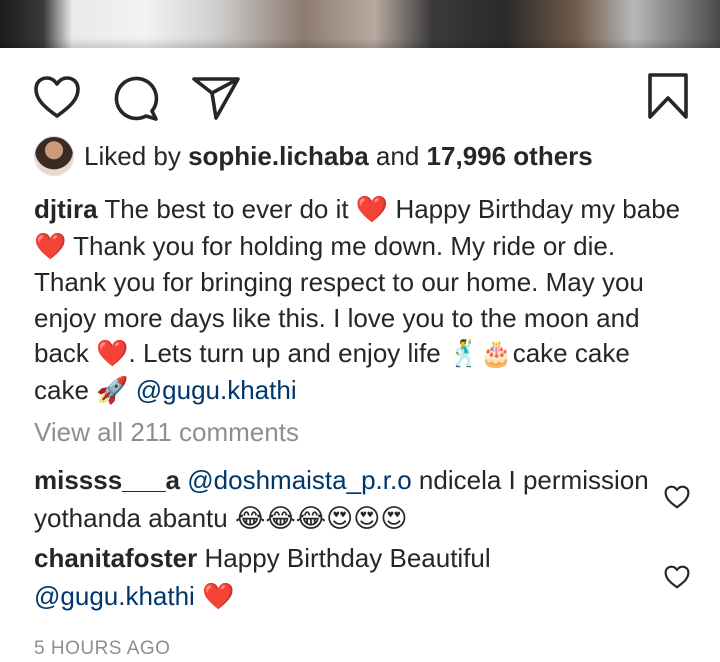 The height and width of the screenshot is (662, 720). What do you see at coordinates (538, 209) in the screenshot?
I see `caption-text-2: Happy Birthday my babe` at bounding box center [538, 209].